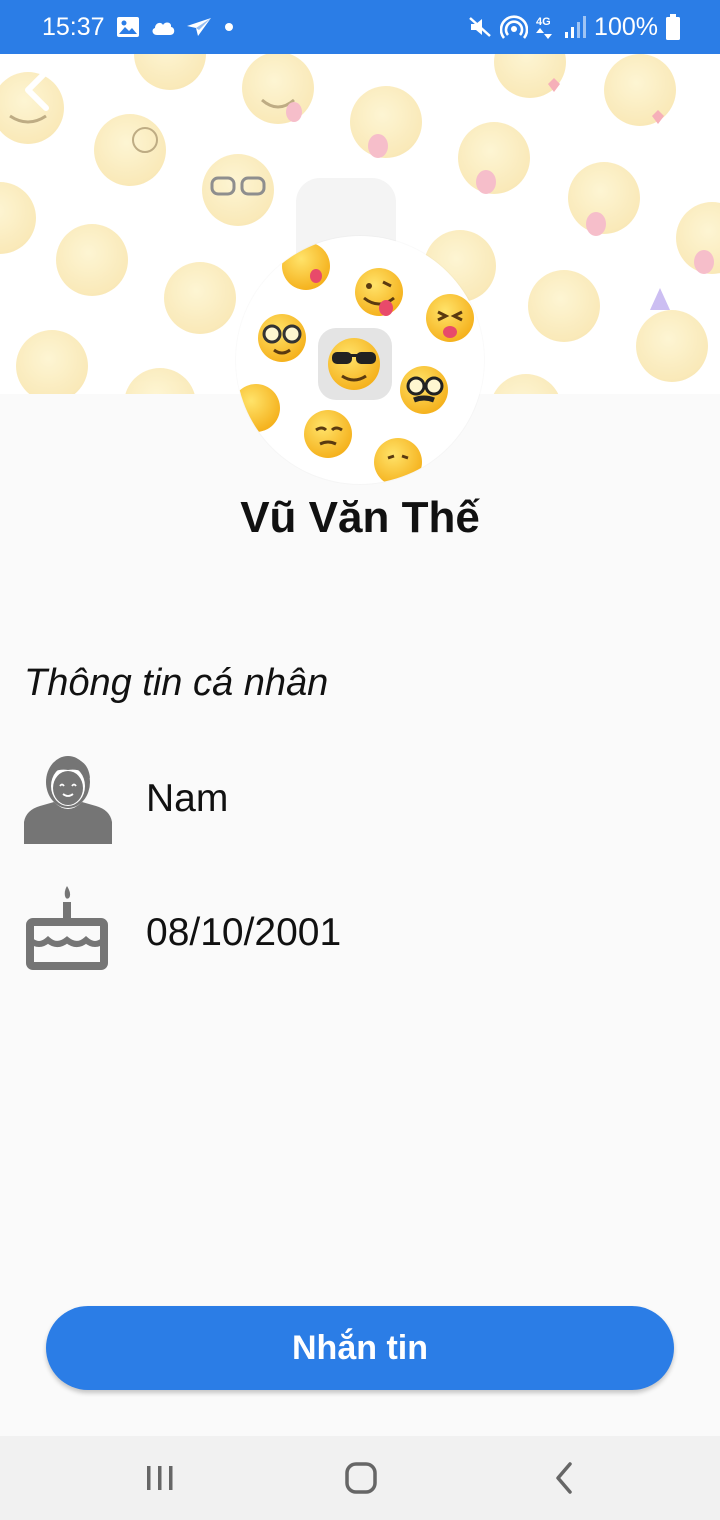 The width and height of the screenshot is (720, 1520). I want to click on home-icon, so click(361, 1478).